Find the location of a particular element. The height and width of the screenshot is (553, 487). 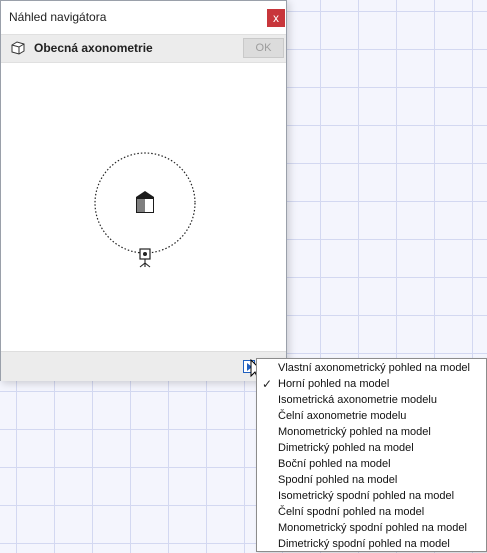

close-button: x is located at coordinates (276, 18).